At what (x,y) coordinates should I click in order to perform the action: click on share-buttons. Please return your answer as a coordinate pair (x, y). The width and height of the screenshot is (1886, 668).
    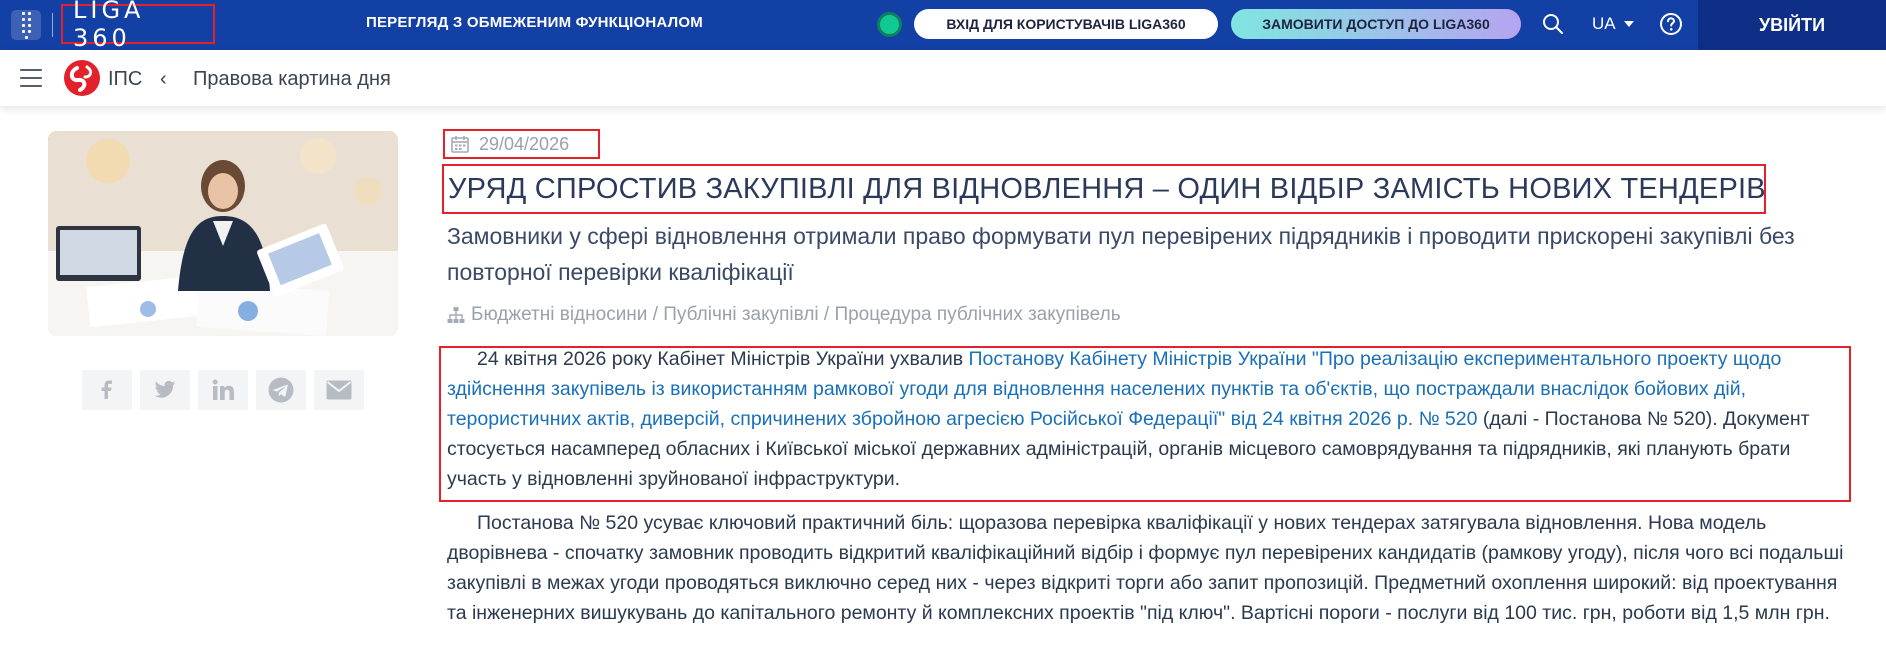
    Looking at the image, I should click on (223, 390).